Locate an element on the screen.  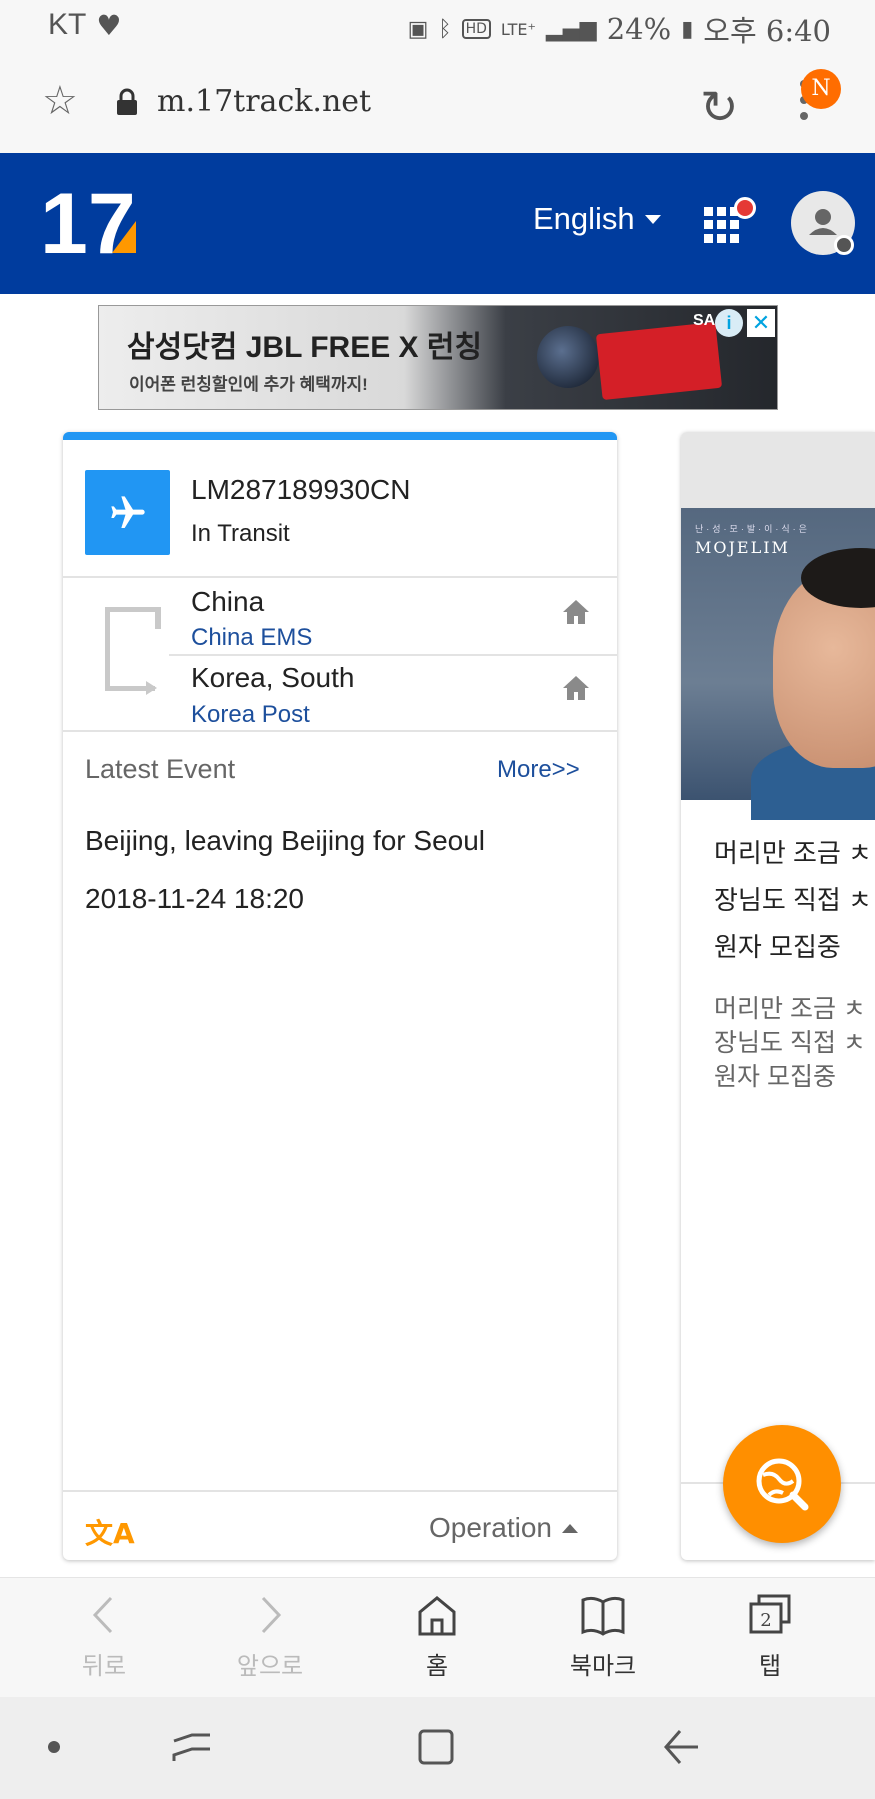
operation-label: Operation is located at coordinates (490, 1527).